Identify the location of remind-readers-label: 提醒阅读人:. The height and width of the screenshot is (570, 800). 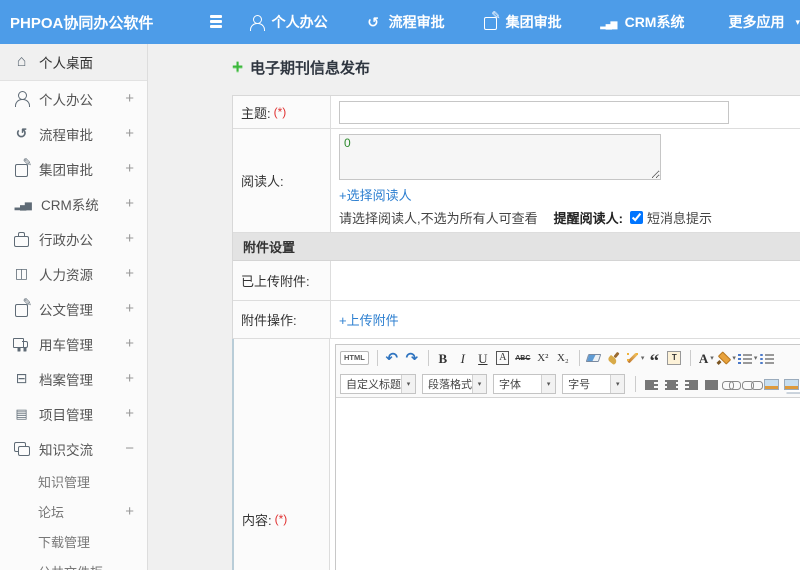
(588, 218).